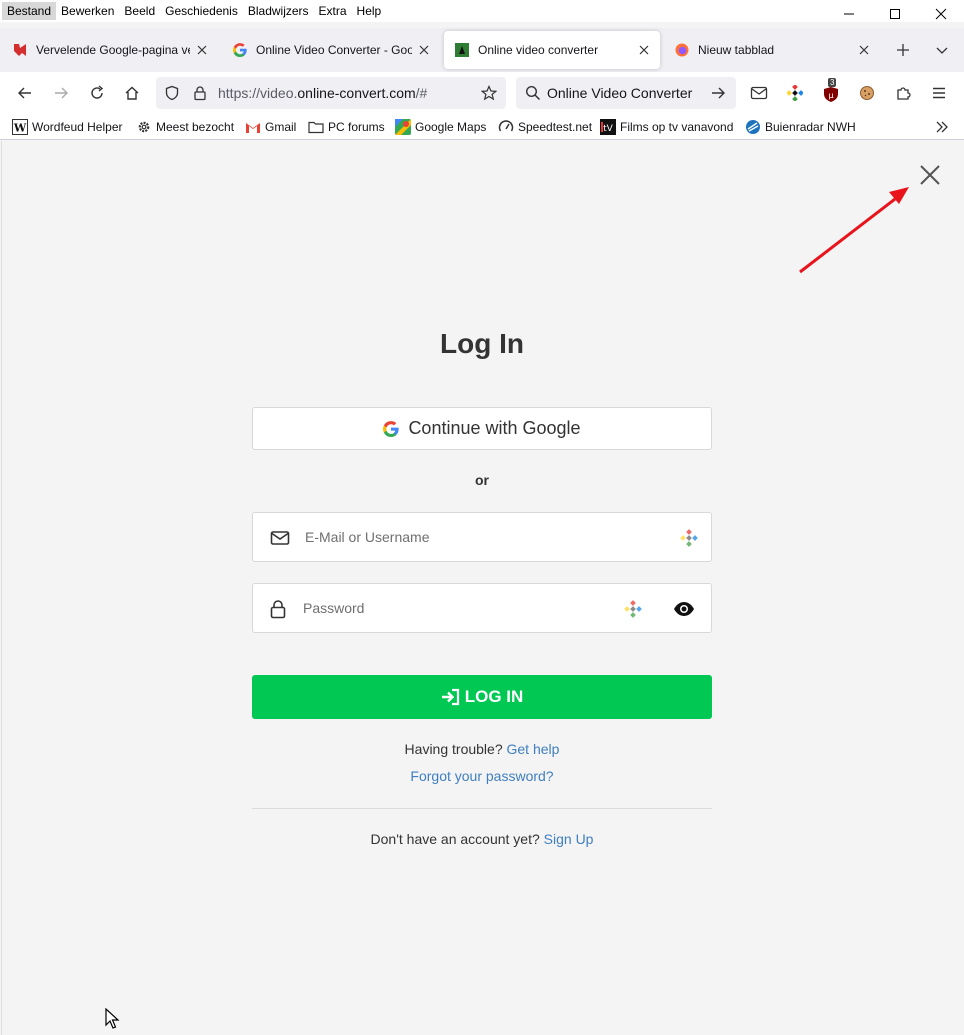 This screenshot has height=1035, width=964. What do you see at coordinates (201, 11) in the screenshot?
I see `menu-history: Geschiedenis` at bounding box center [201, 11].